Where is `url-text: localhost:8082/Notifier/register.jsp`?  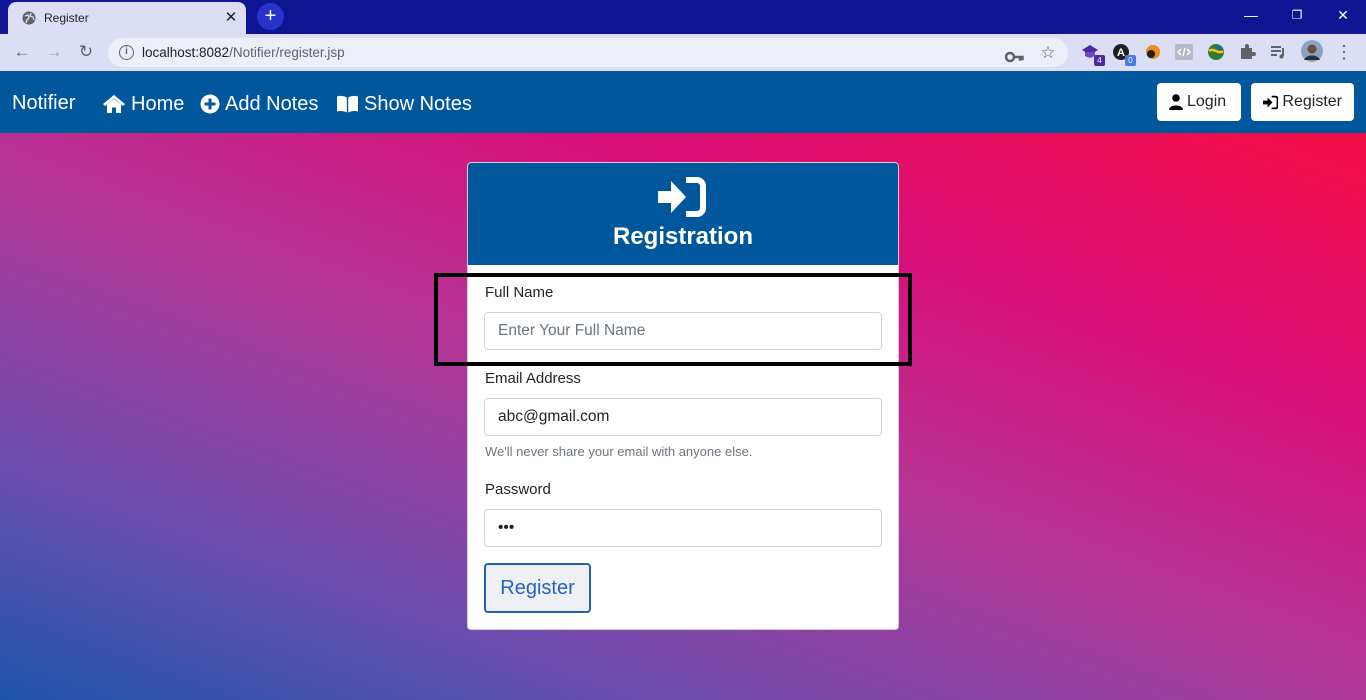
url-text: localhost:8082/Notifier/register.jsp is located at coordinates (243, 52).